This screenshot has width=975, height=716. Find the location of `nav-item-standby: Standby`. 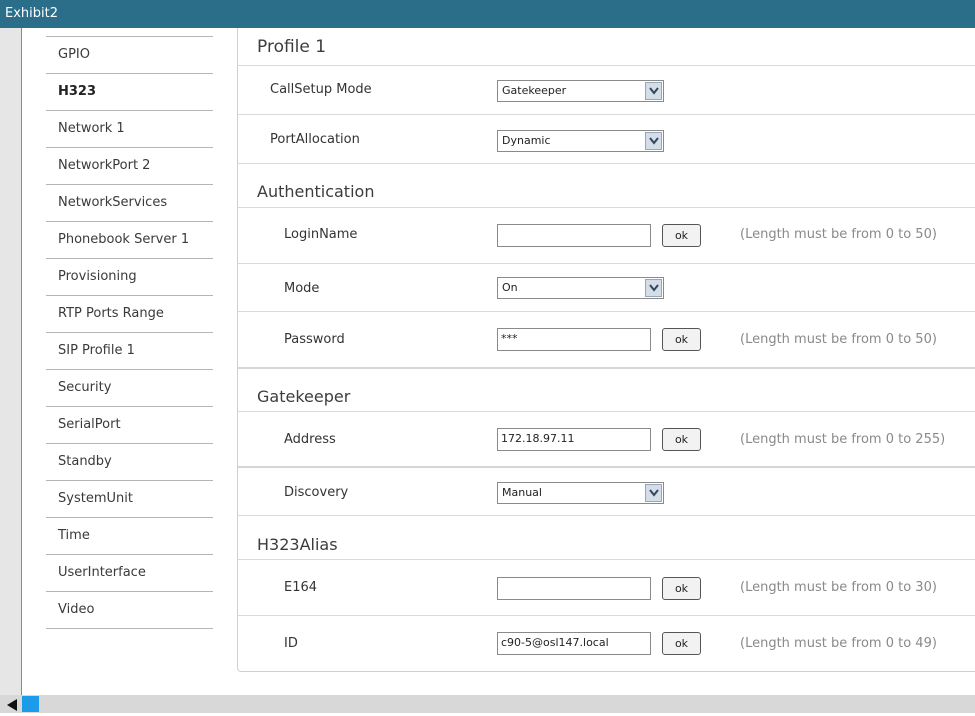

nav-item-standby: Standby is located at coordinates (129, 462).